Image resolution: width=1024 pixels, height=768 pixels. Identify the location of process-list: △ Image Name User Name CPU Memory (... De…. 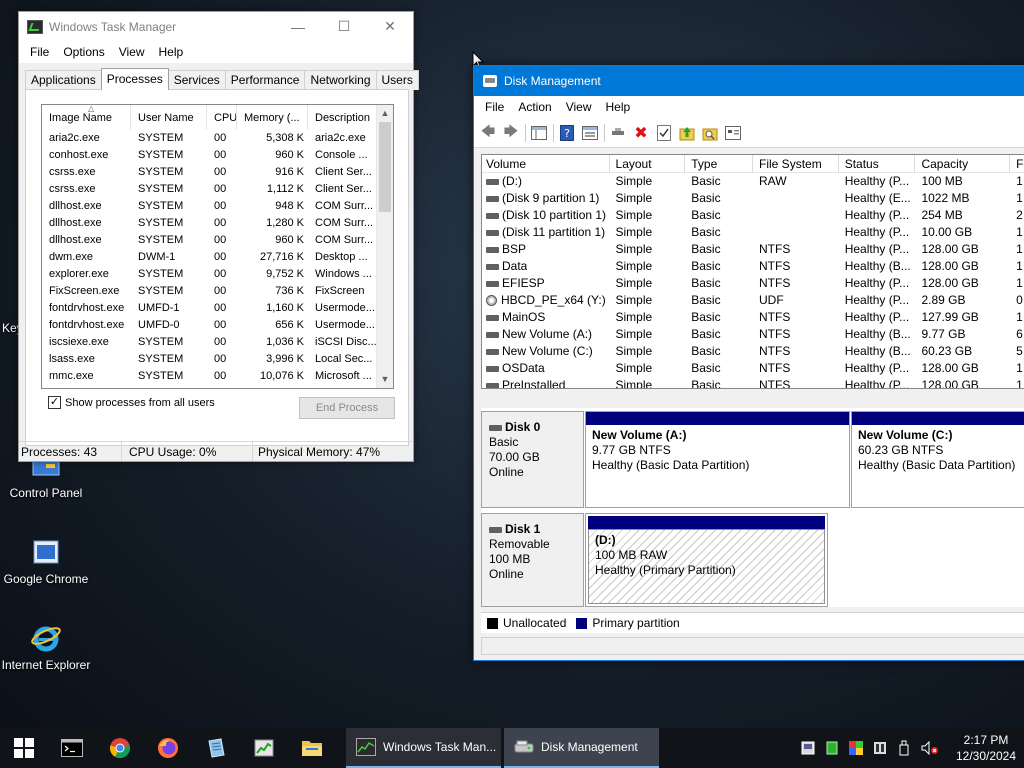
(217, 246).